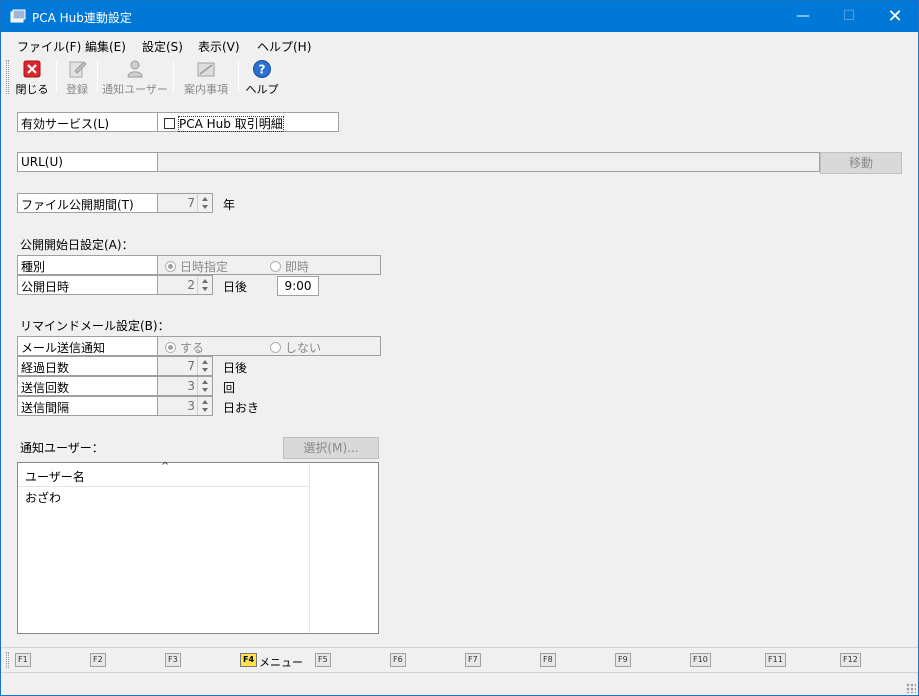 This screenshot has height=696, width=919. What do you see at coordinates (43, 498) in the screenshot?
I see `list-item-username: おざわ` at bounding box center [43, 498].